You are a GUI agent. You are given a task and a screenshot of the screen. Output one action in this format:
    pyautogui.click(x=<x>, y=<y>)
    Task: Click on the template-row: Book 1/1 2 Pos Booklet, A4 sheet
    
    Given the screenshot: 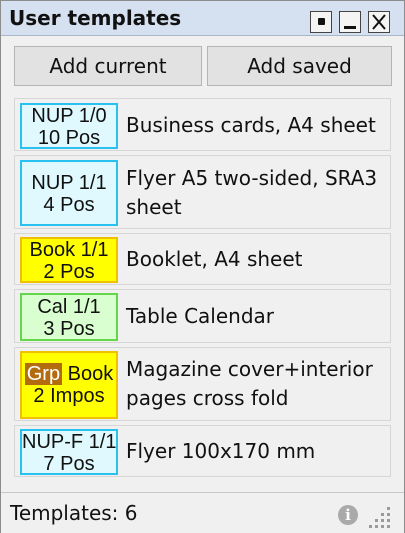 What is the action you would take?
    pyautogui.click(x=202, y=259)
    